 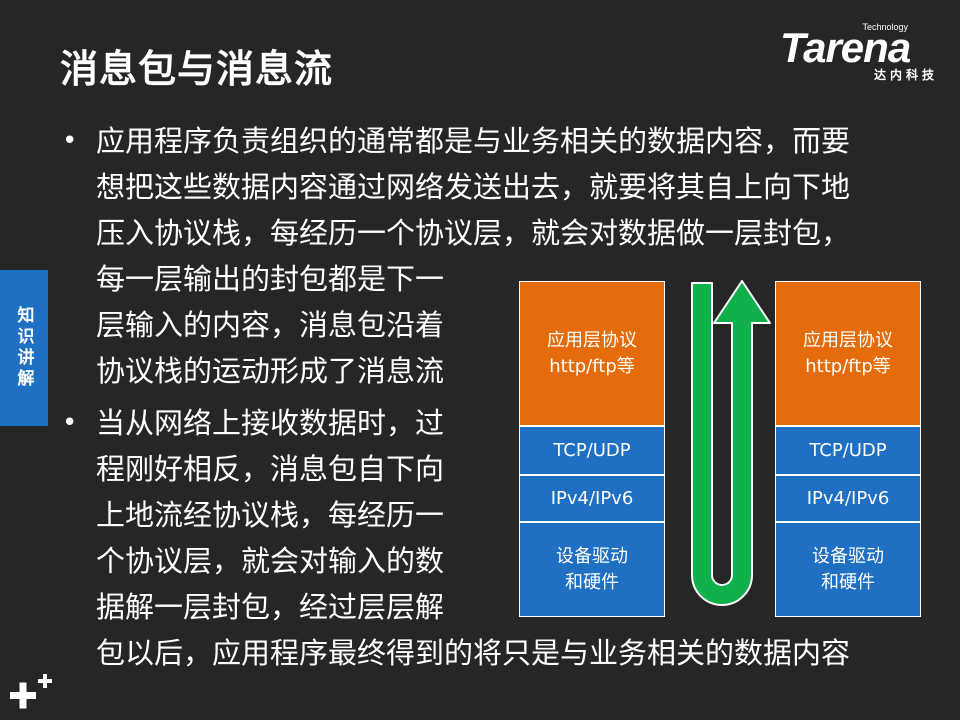 I want to click on plus-decoration-icon, so click(x=31, y=691).